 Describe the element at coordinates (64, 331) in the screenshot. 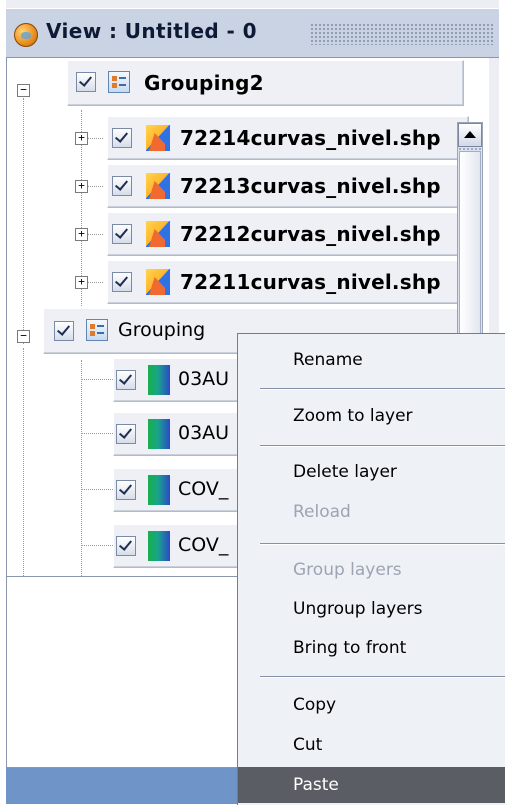

I see `grouping-checkbox` at that location.